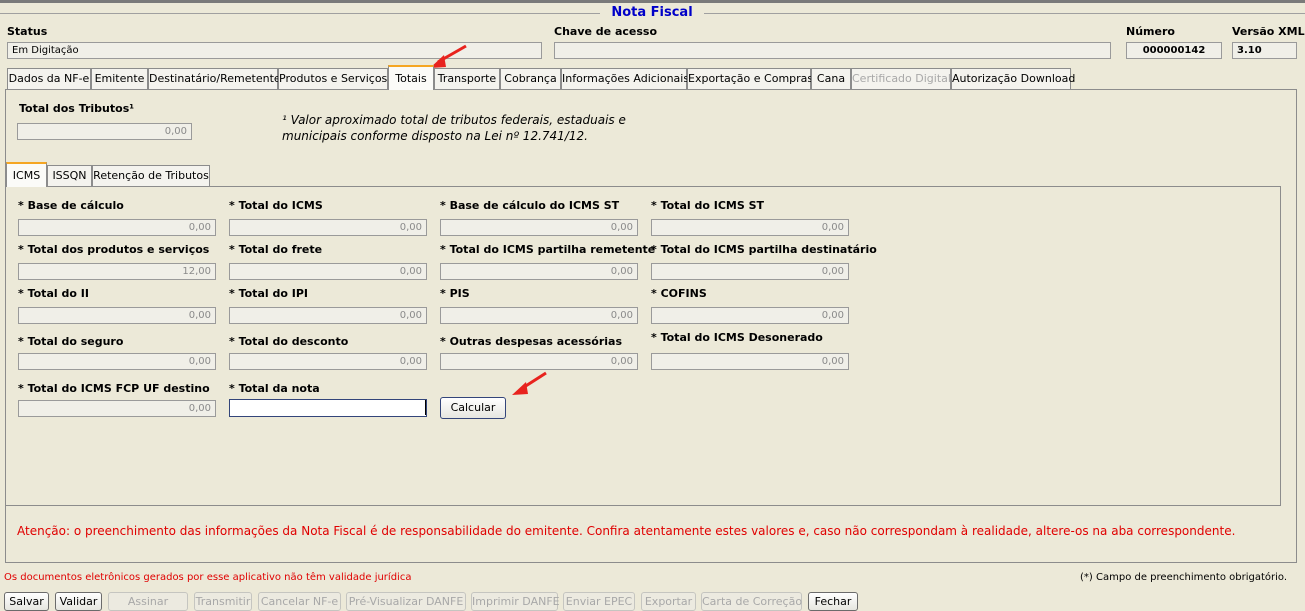 Image resolution: width=1305 pixels, height=611 pixels. Describe the element at coordinates (833, 601) in the screenshot. I see `fechar-button: Fechar` at that location.